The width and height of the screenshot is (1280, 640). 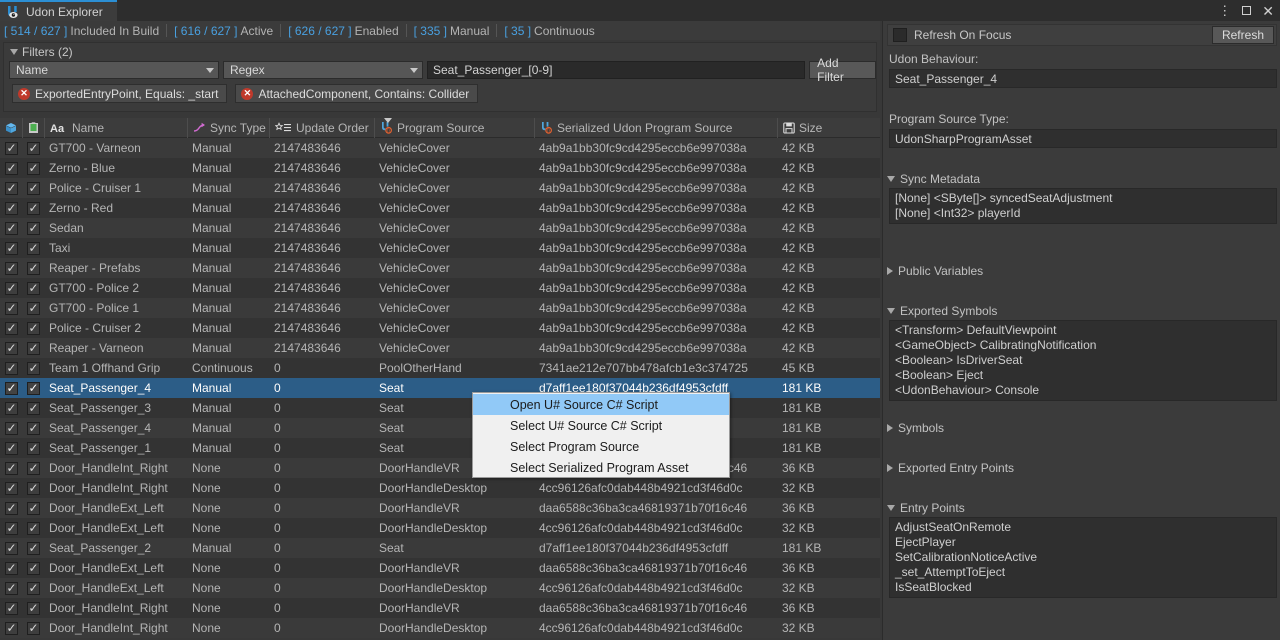 I want to click on filter-value-input: Seat_Passenger_[0-9], so click(x=616, y=70).